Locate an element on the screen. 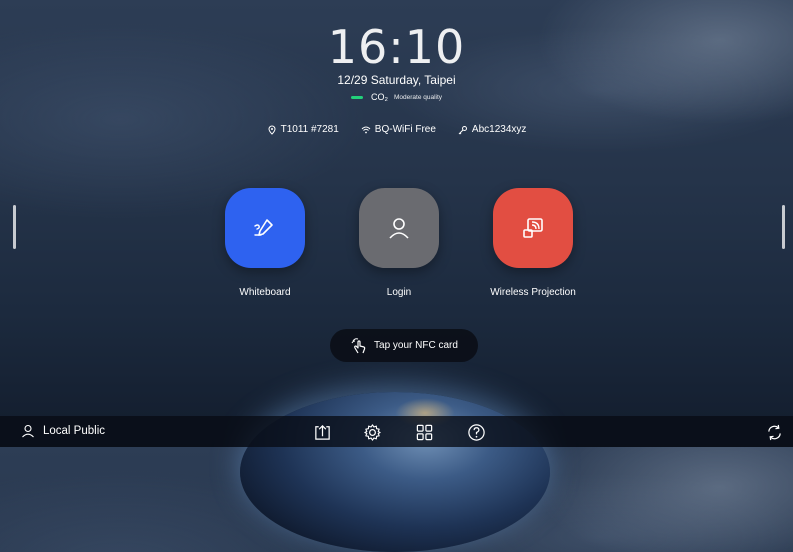 The height and width of the screenshot is (552, 793). share-upload-button is located at coordinates (322, 432).